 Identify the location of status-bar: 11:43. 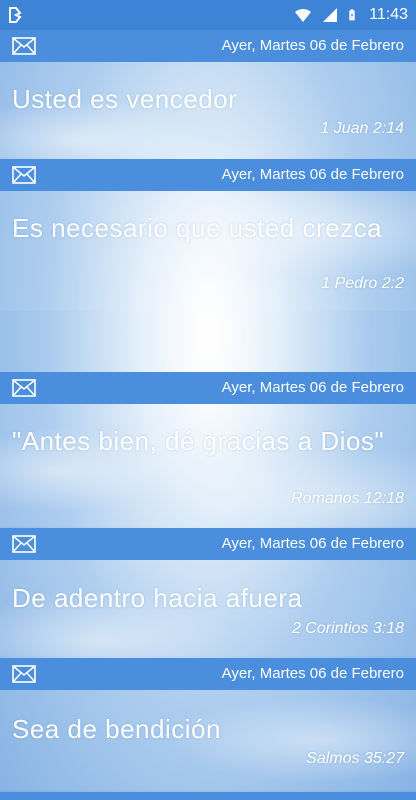
(208, 15).